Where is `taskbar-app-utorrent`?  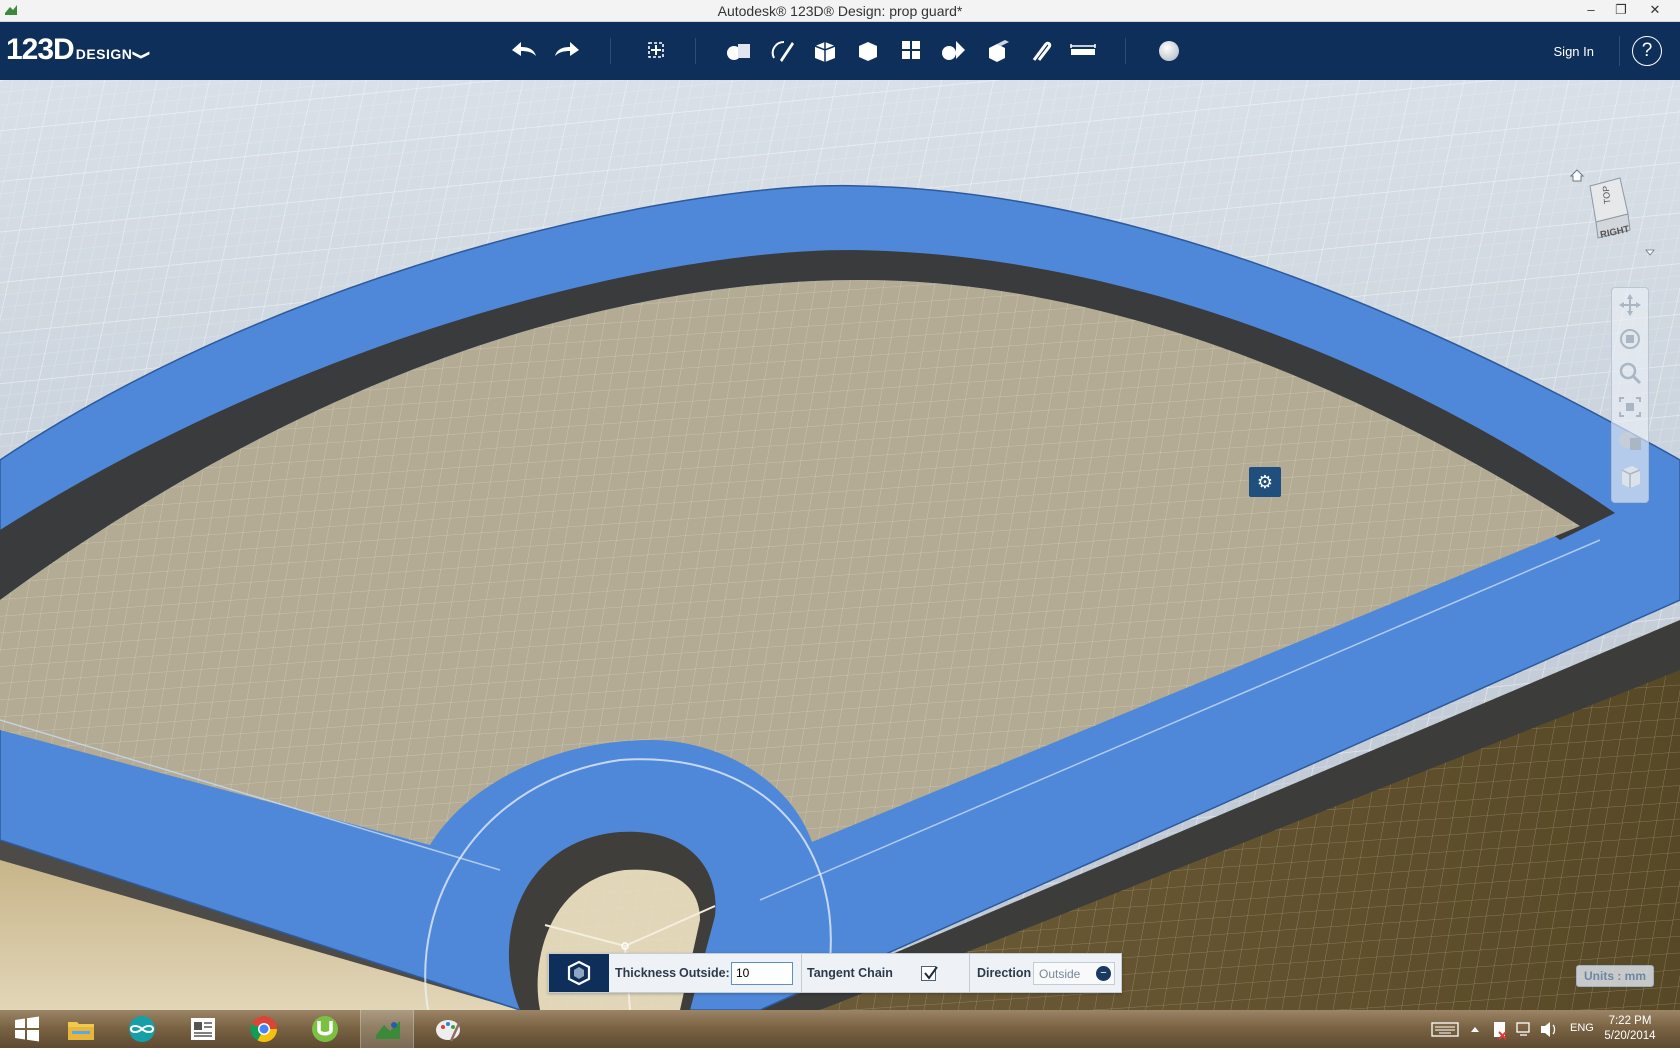
taskbar-app-utorrent is located at coordinates (325, 1029).